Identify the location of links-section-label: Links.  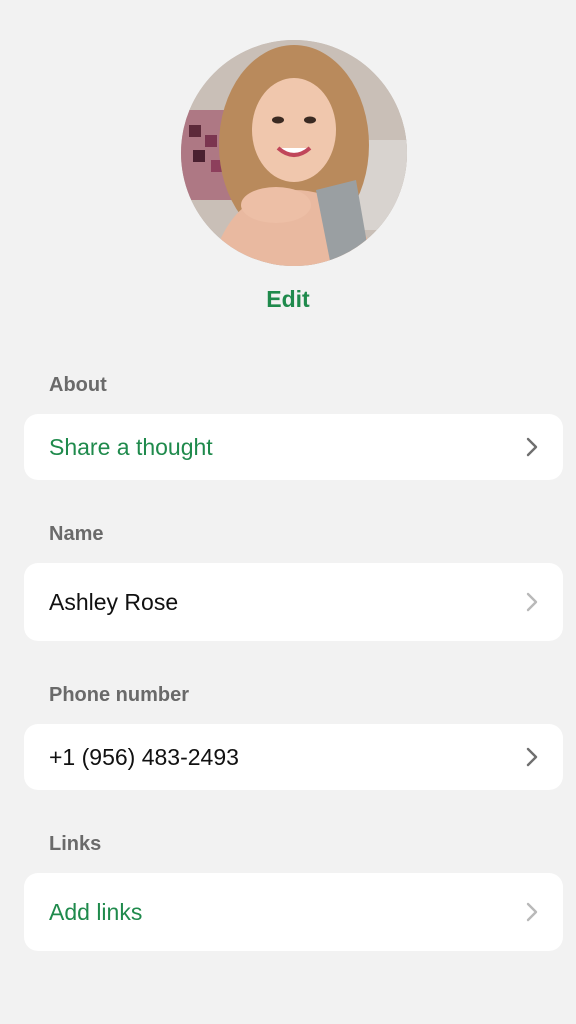
(75, 844).